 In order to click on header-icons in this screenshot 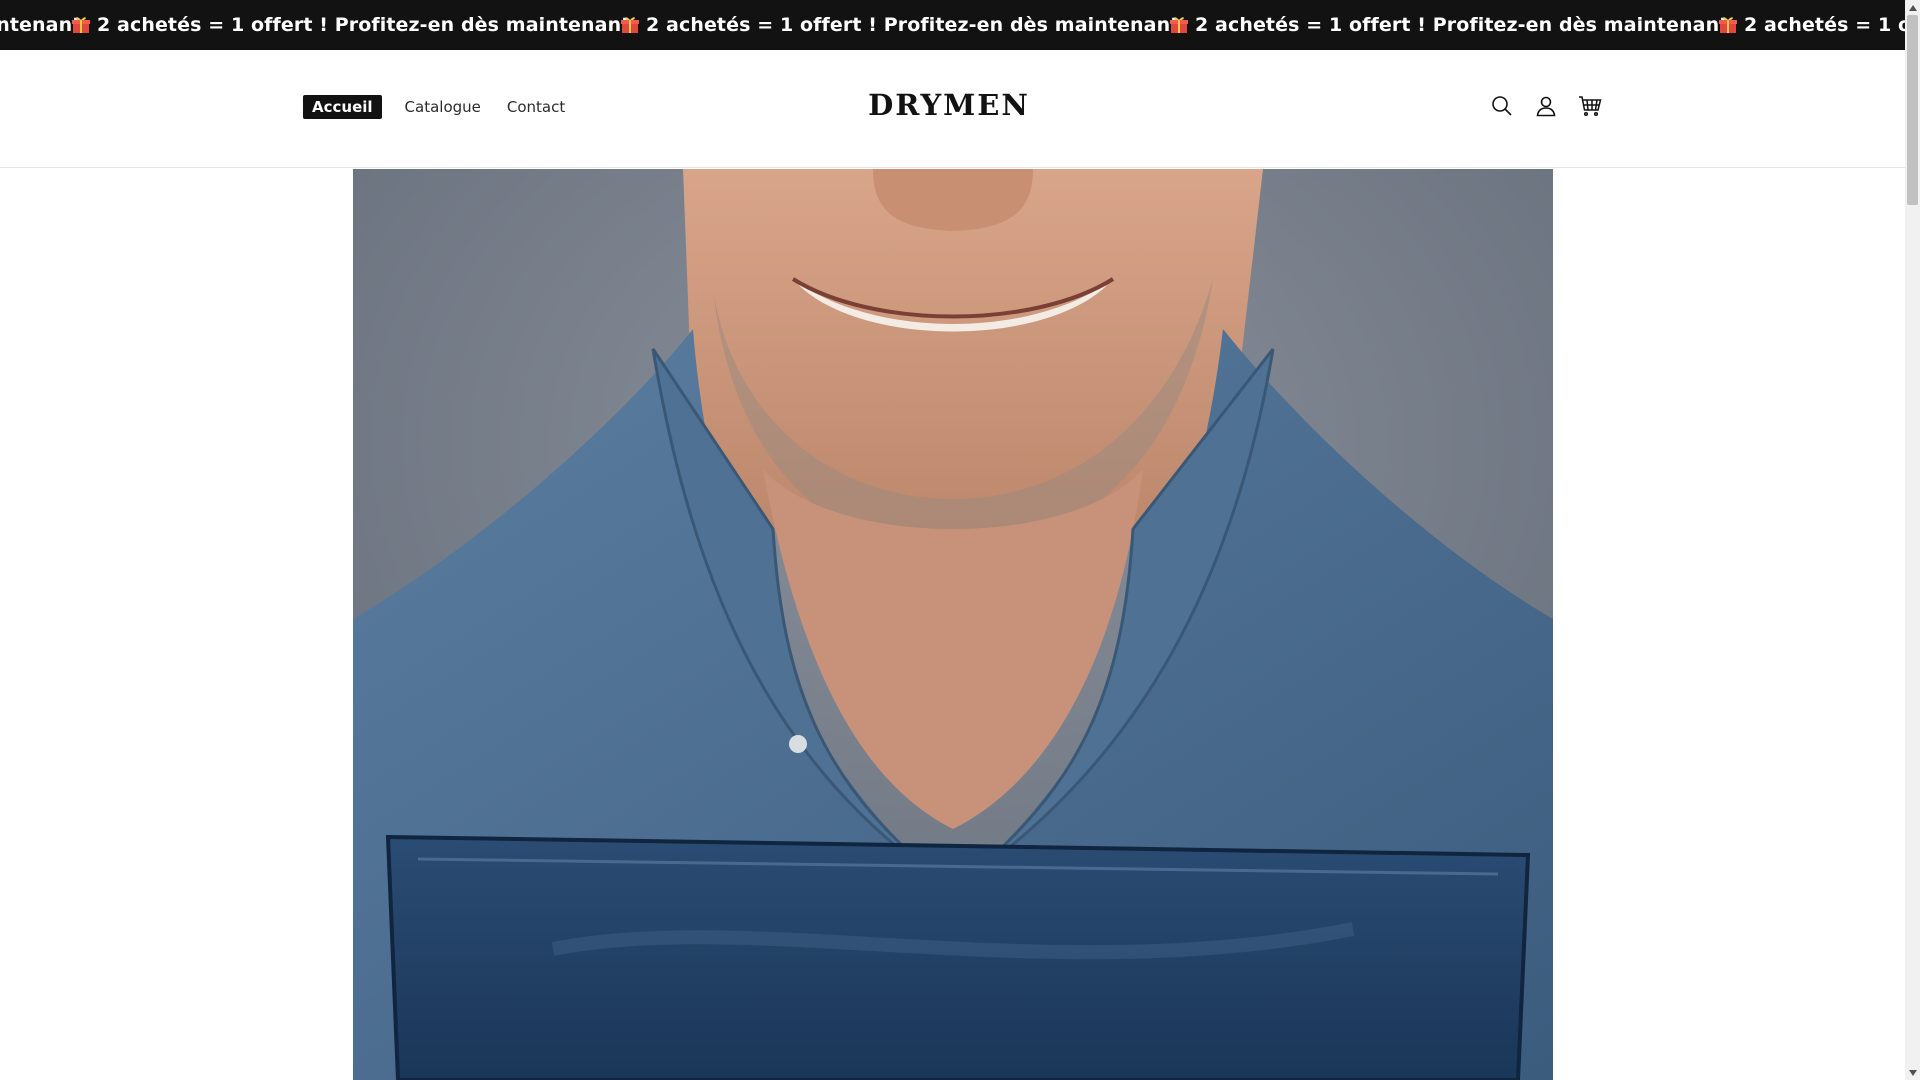, I will do `click(1546, 106)`.